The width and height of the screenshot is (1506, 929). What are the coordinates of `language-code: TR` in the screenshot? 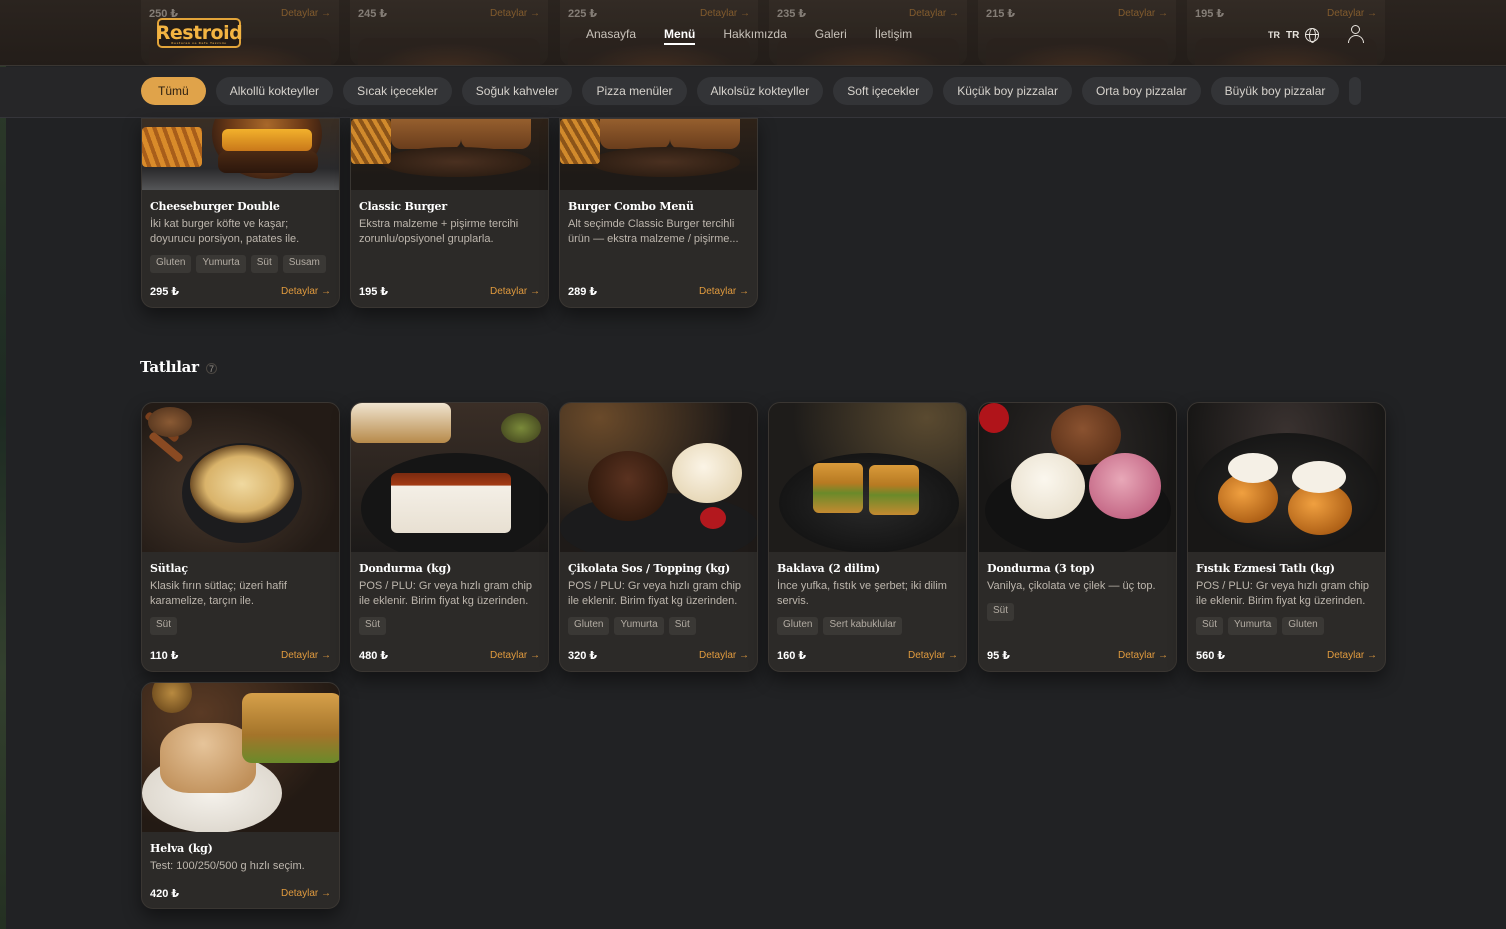 It's located at (1293, 35).